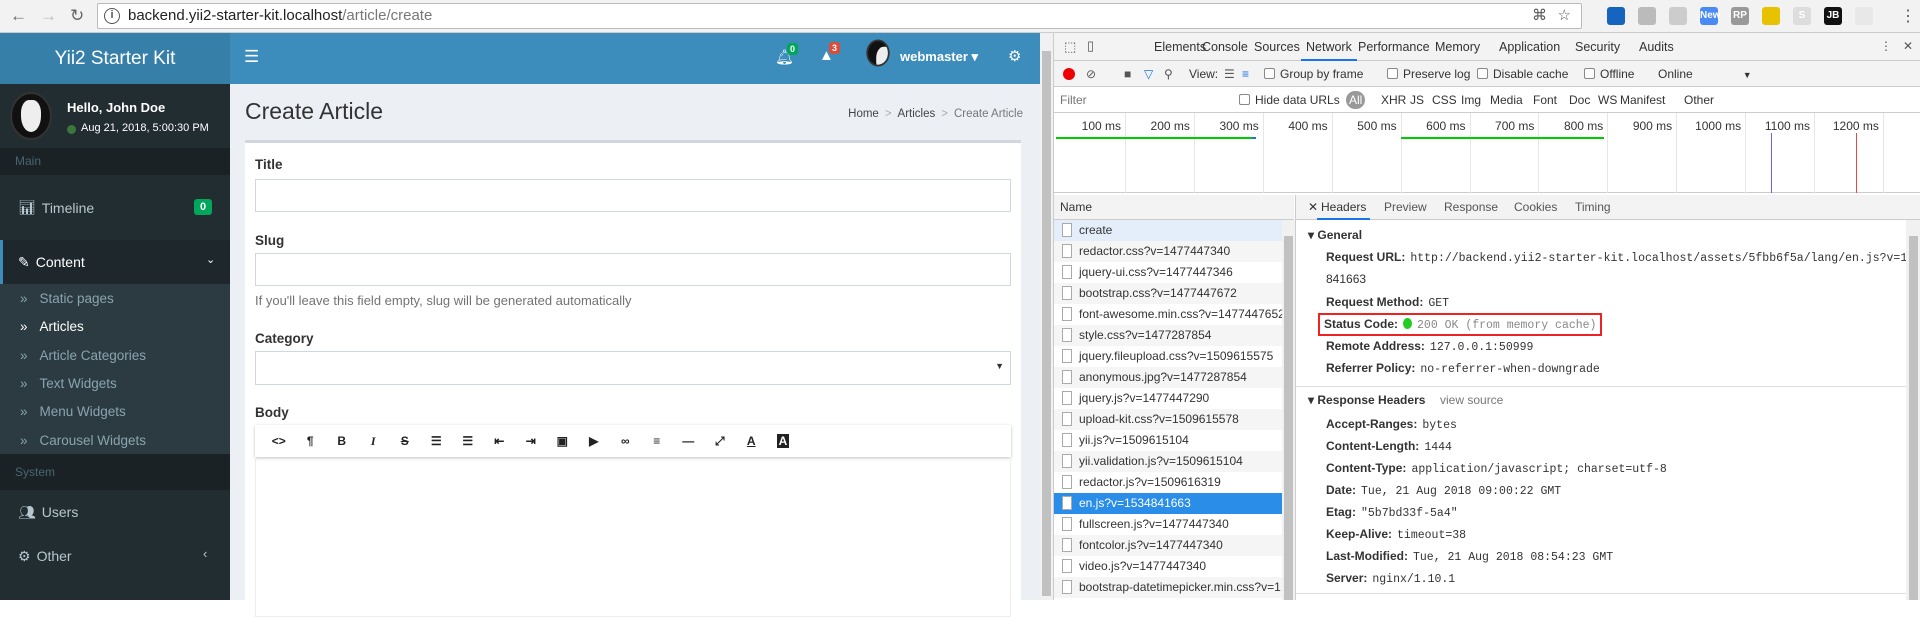 Image resolution: width=1920 pixels, height=617 pixels. What do you see at coordinates (1656, 47) in the screenshot?
I see `tab-audits: Audits` at bounding box center [1656, 47].